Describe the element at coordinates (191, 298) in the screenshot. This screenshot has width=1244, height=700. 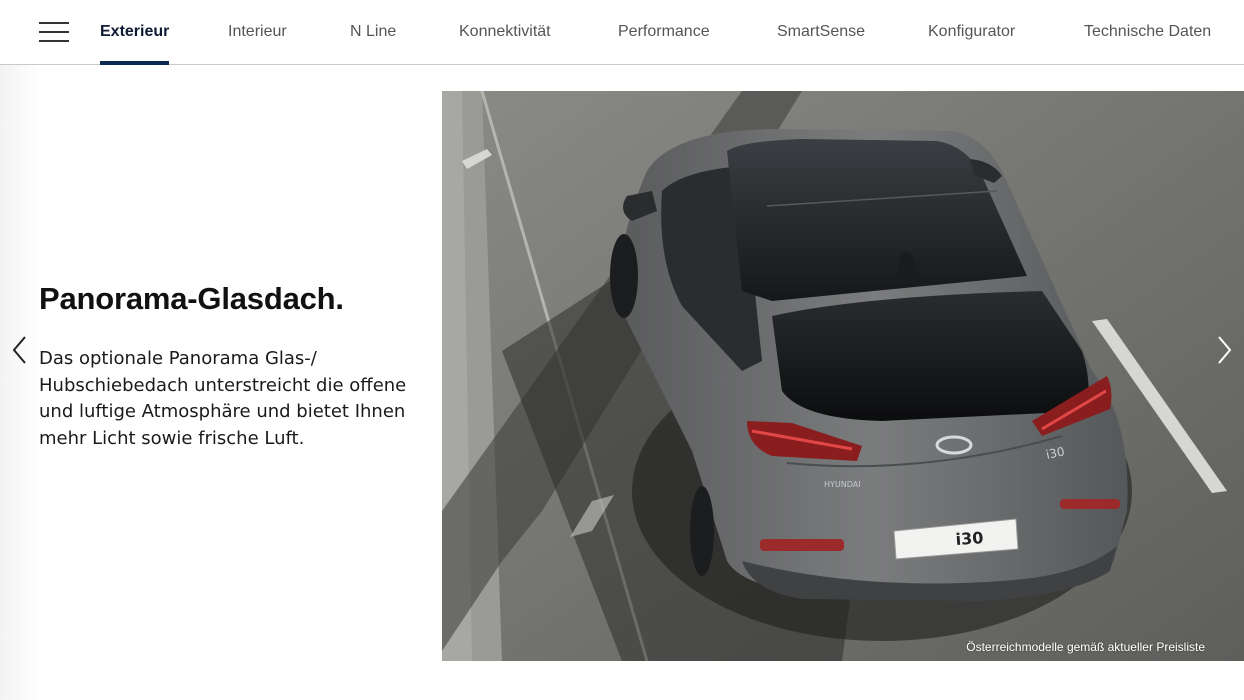
I see `feature-title: Panorama-Glasdach.` at that location.